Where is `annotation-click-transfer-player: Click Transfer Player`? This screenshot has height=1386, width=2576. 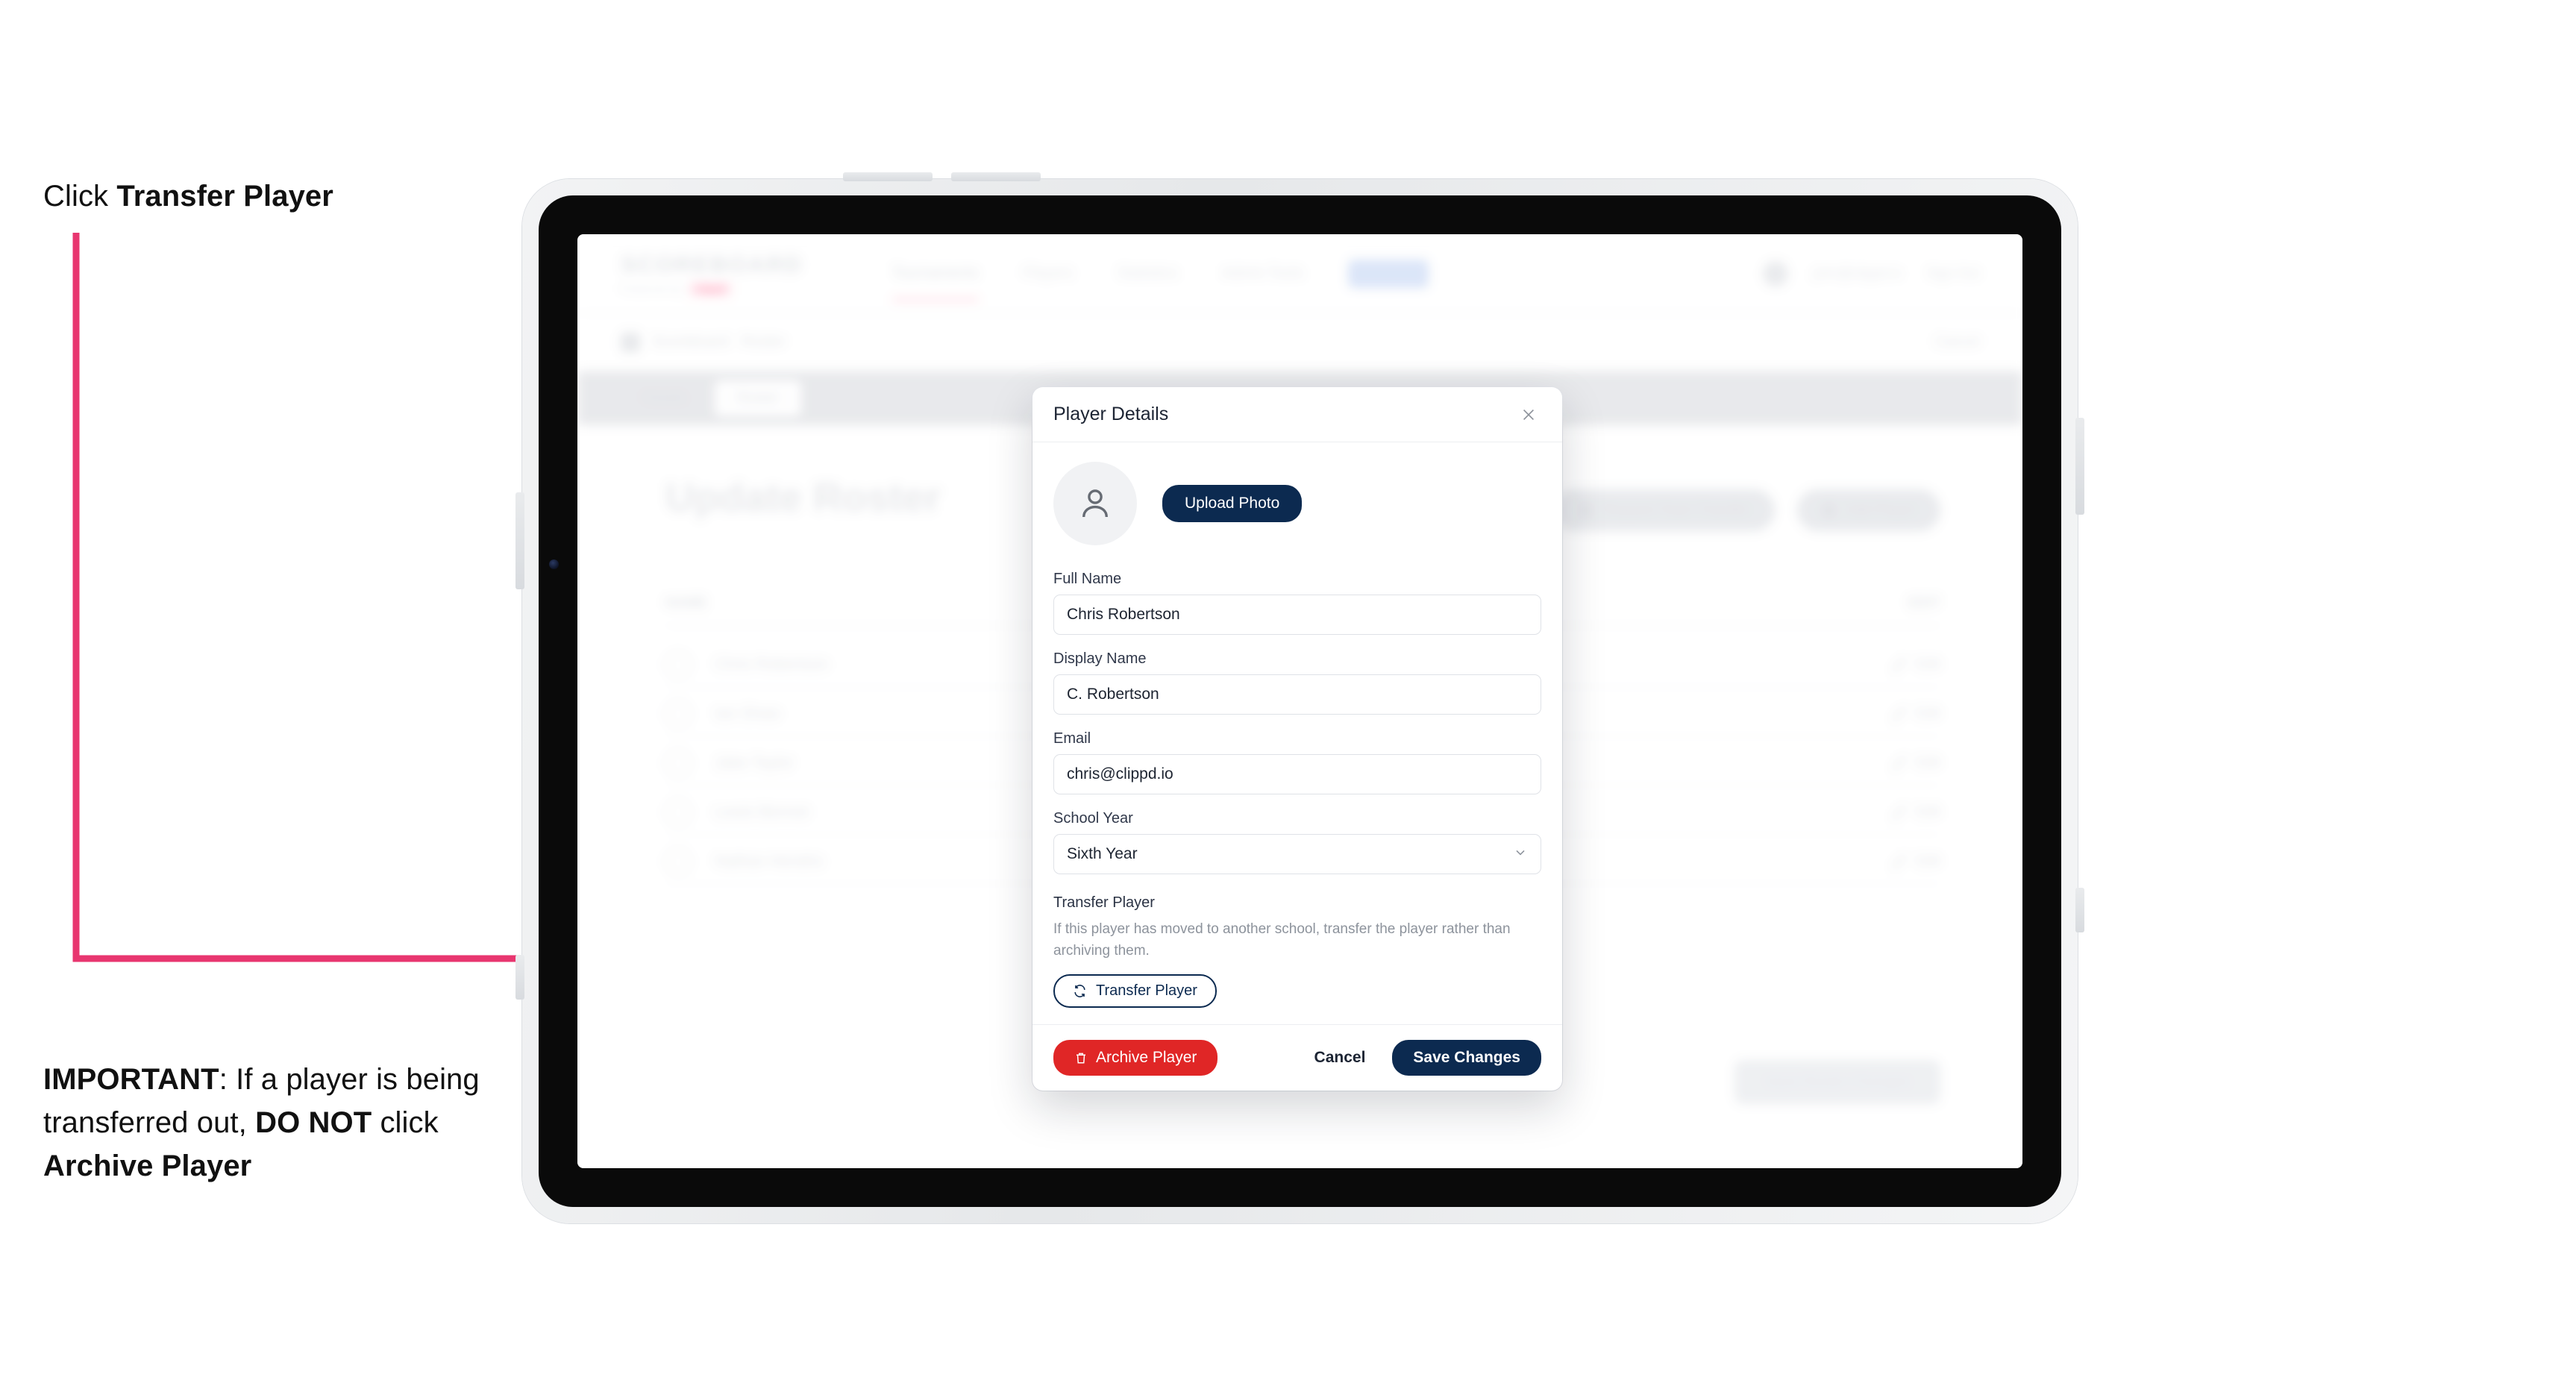
annotation-click-transfer-player: Click Transfer Player is located at coordinates (188, 196).